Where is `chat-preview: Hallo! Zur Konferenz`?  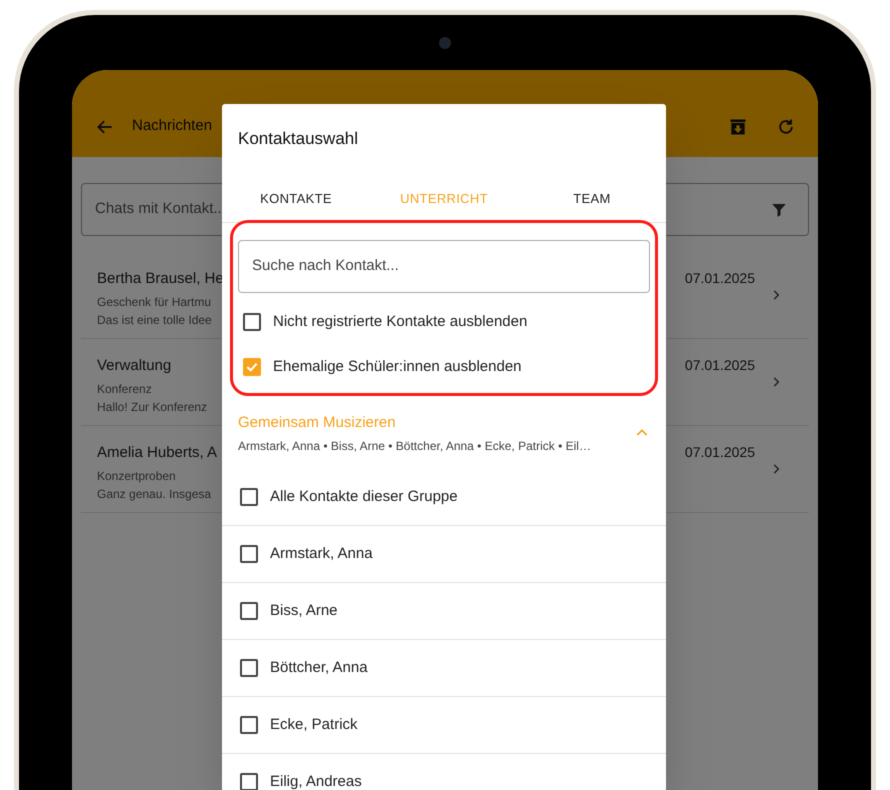
chat-preview: Hallo! Zur Konferenz is located at coordinates (152, 407).